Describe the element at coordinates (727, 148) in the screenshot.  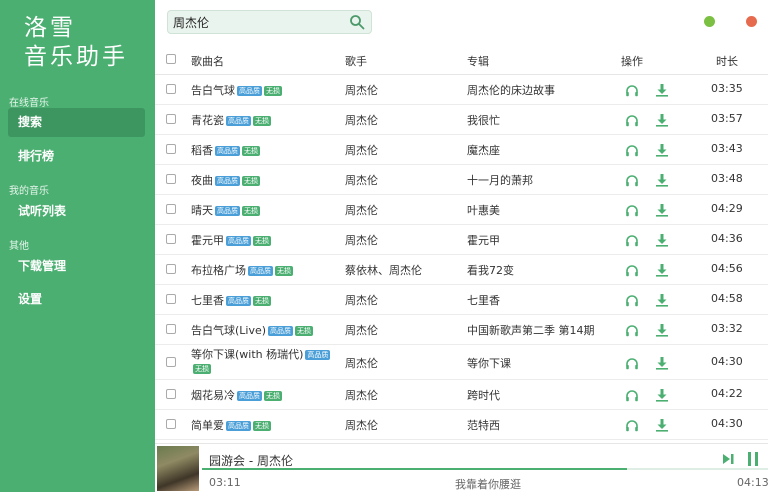
I see `duration-cell: 03:43` at that location.